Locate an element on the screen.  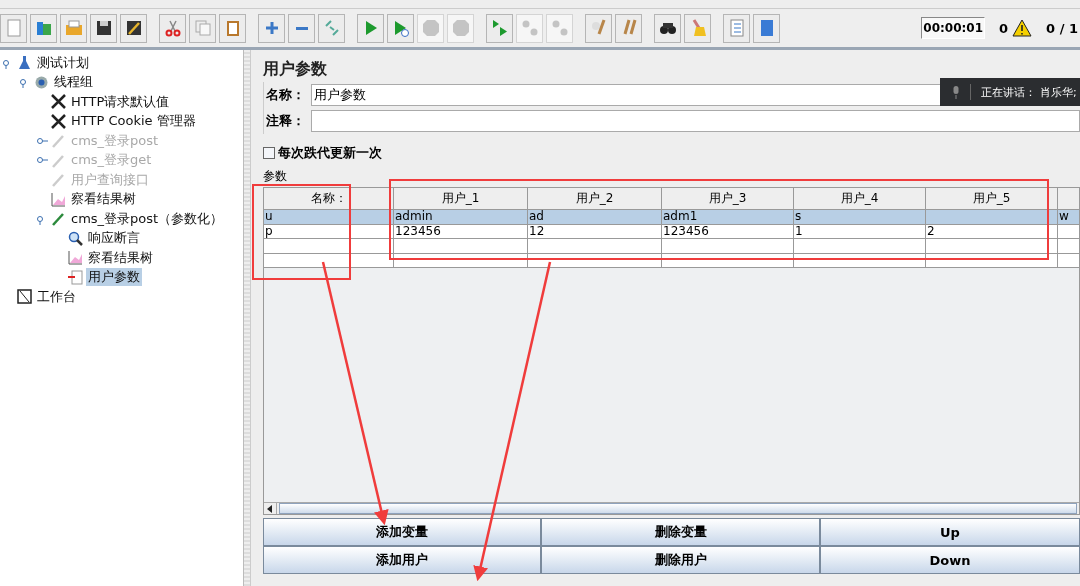
warning-count: 0 is located at coordinates (1004, 28).